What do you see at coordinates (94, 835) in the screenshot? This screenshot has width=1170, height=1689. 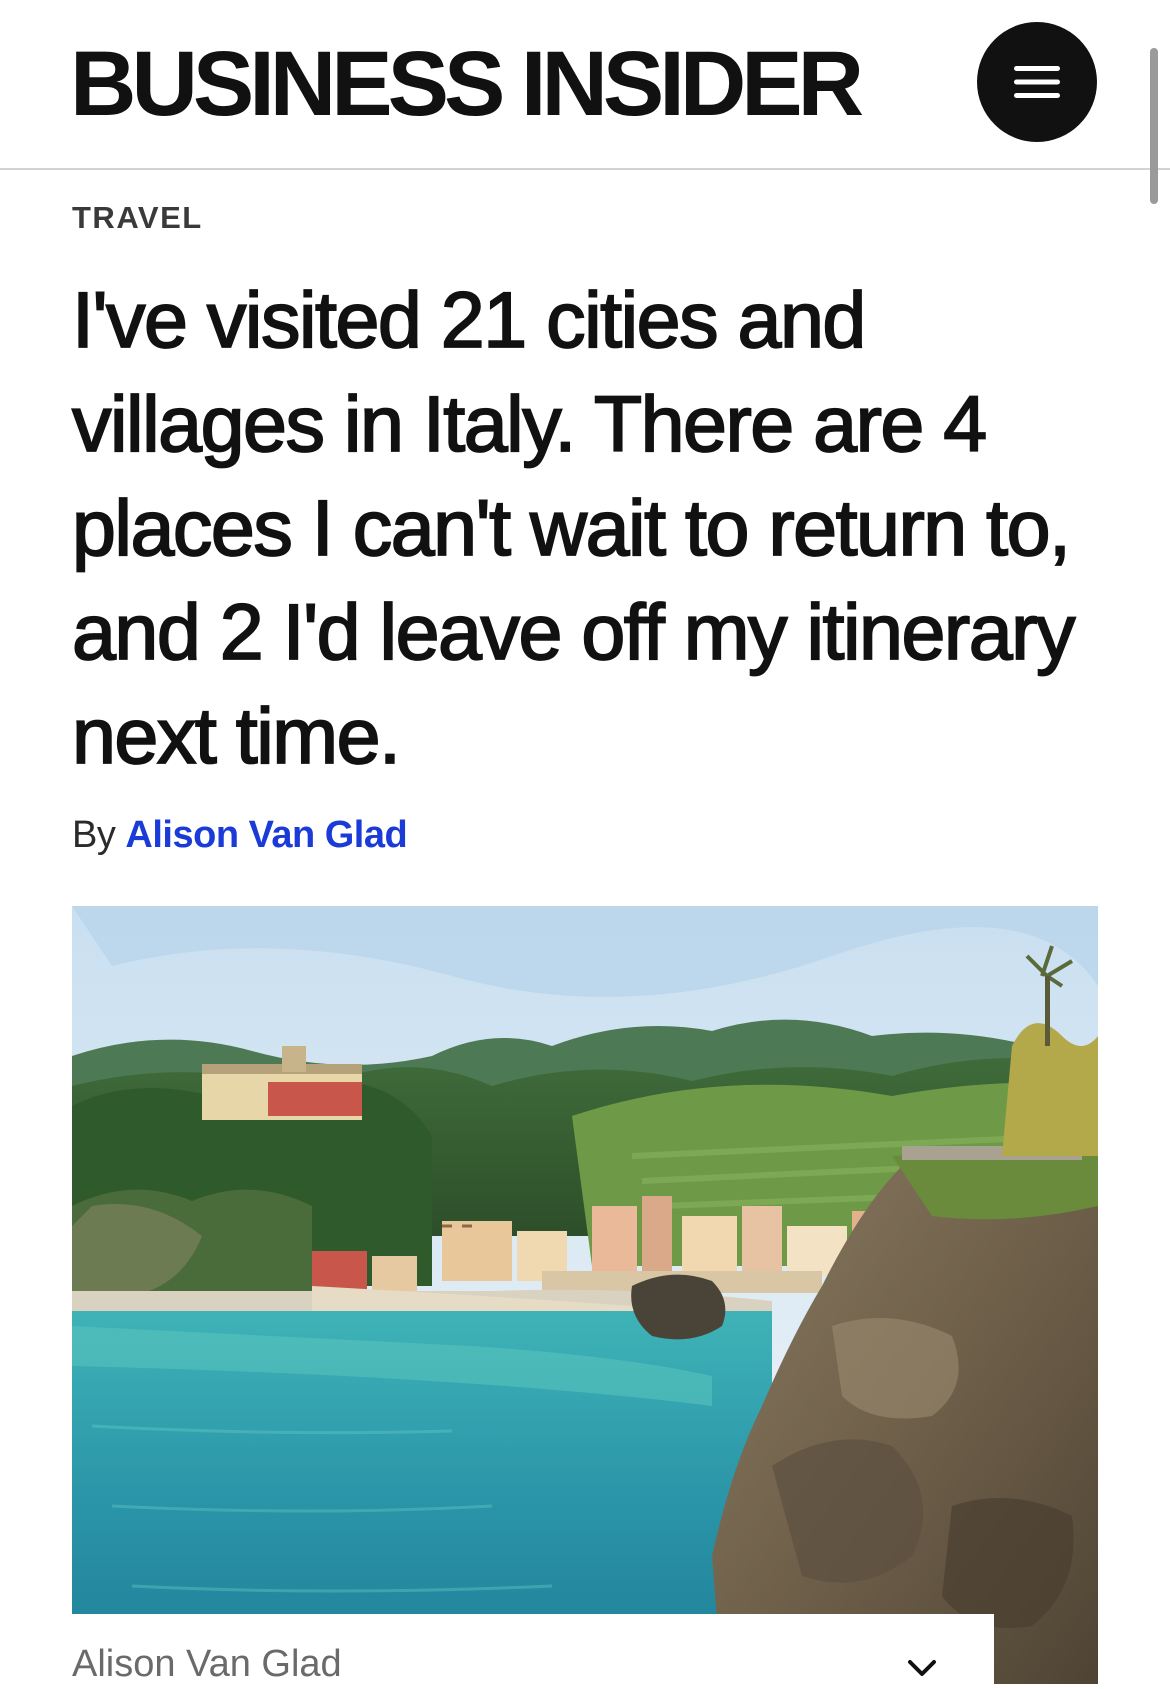 I see `byline-prefix: By` at bounding box center [94, 835].